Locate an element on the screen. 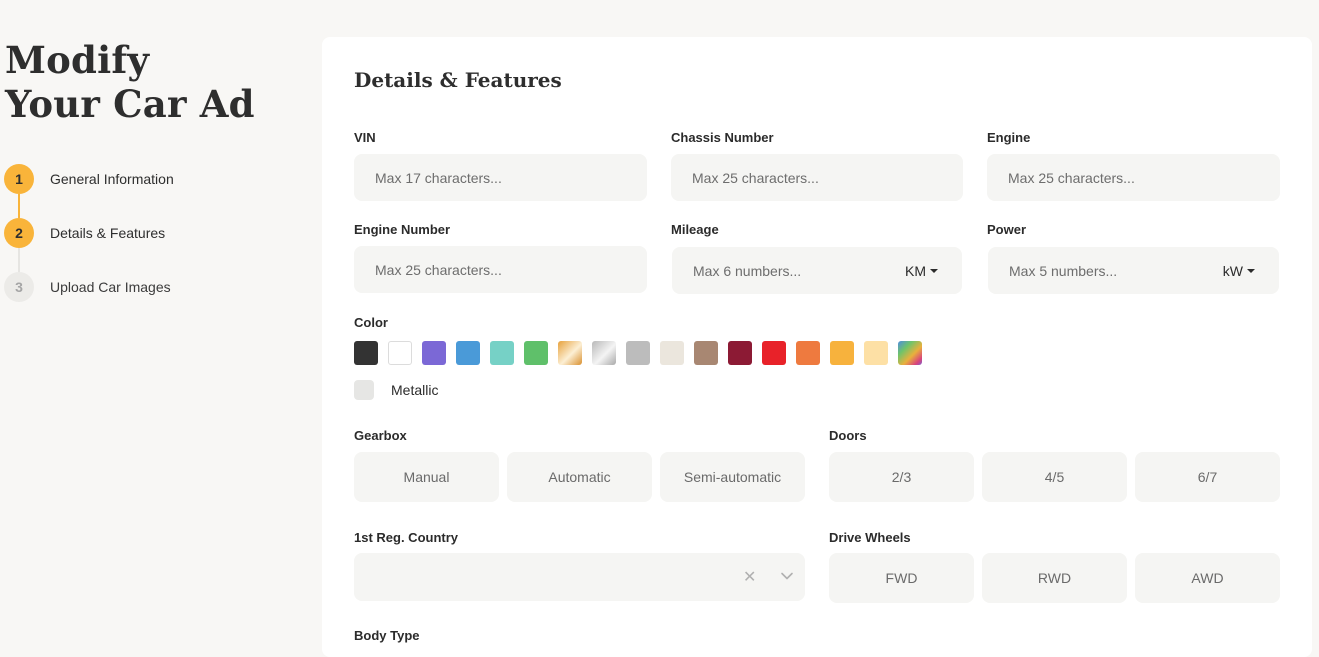 This screenshot has width=1319, height=657. color-swatches is located at coordinates (638, 353).